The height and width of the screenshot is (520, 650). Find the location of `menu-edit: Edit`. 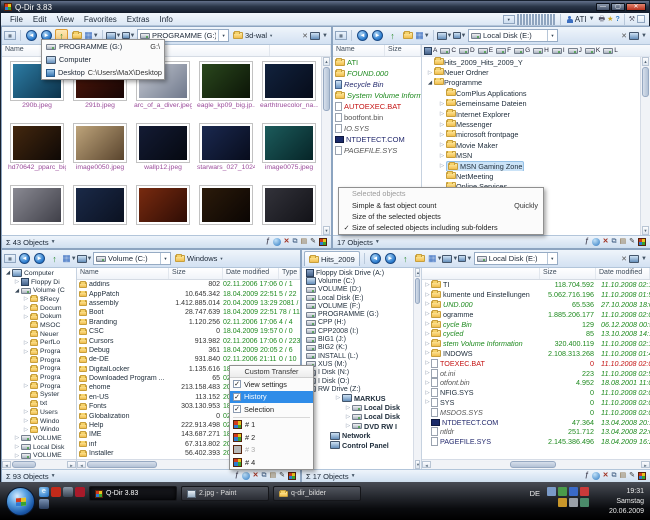

menu-edit: Edit is located at coordinates (40, 19).